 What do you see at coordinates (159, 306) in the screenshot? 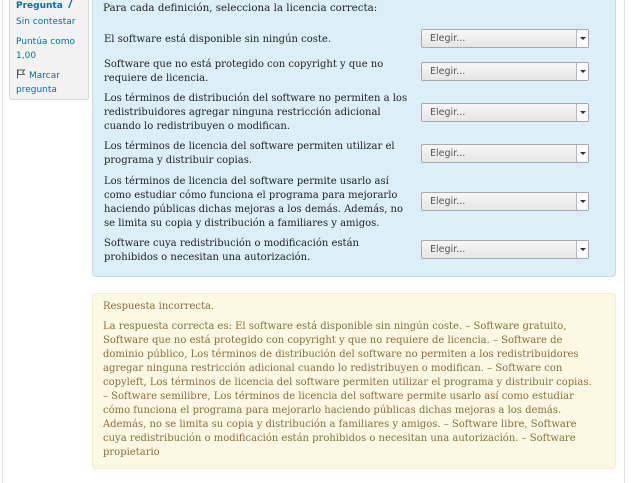
I see `feedback-status: Respuesta incorrecta.` at bounding box center [159, 306].